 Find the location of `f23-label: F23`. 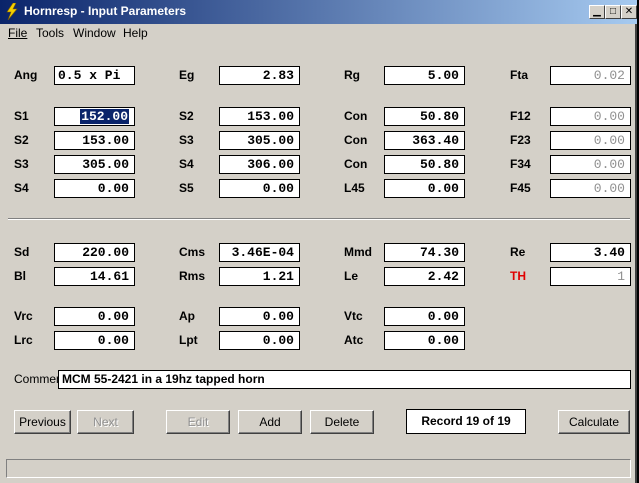

f23-label: F23 is located at coordinates (520, 140).